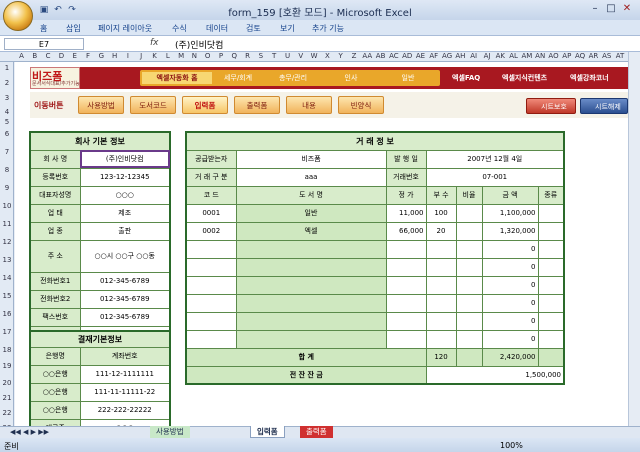 The width and height of the screenshot is (640, 452). What do you see at coordinates (205, 105) in the screenshot?
I see `input-form-button: 입력폼` at bounding box center [205, 105].